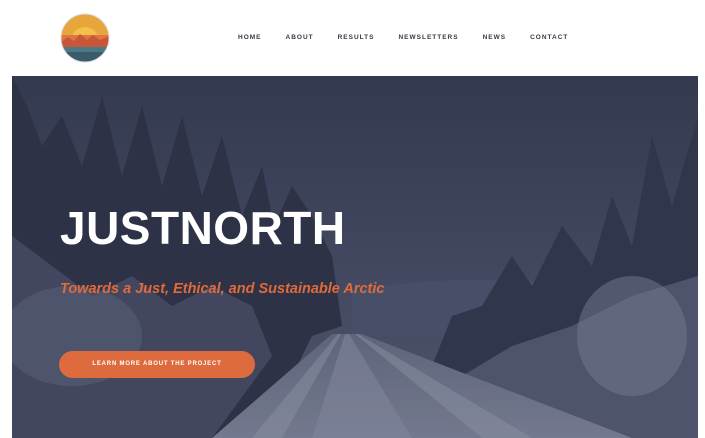  Describe the element at coordinates (356, 38) in the screenshot. I see `nav-results: RESULTS` at that location.